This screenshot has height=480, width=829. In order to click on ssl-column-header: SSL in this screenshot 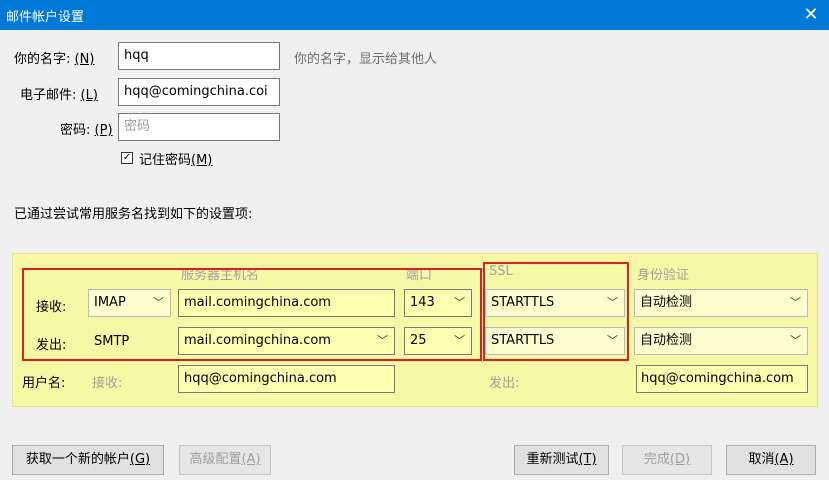, I will do `click(501, 271)`.